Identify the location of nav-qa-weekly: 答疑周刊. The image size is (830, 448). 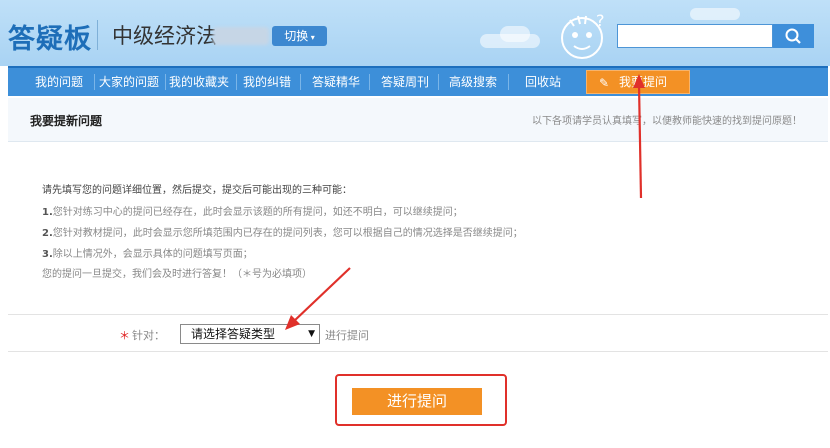
(405, 82).